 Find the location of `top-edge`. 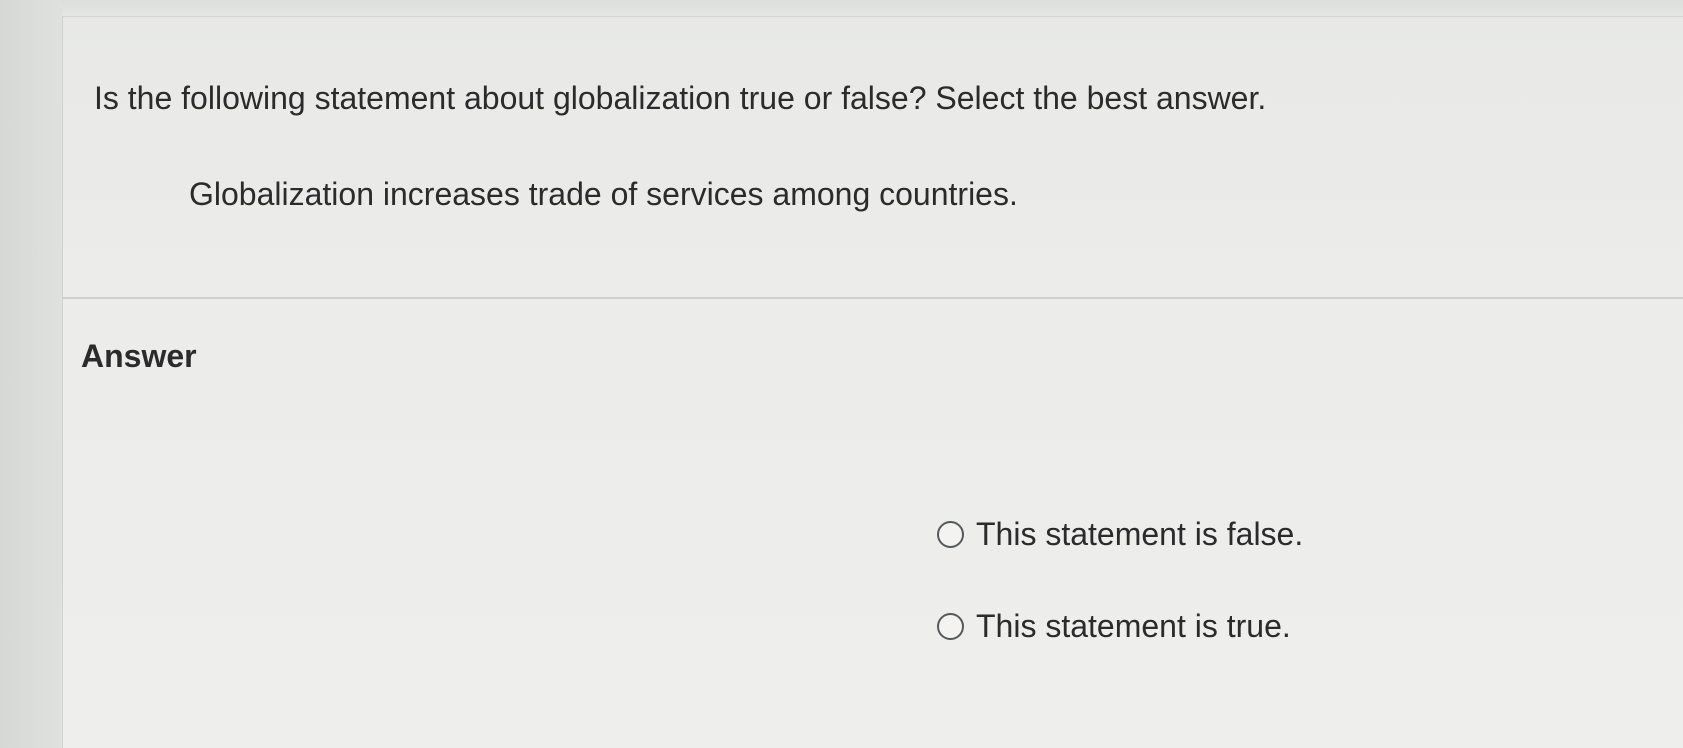

top-edge is located at coordinates (872, 8).